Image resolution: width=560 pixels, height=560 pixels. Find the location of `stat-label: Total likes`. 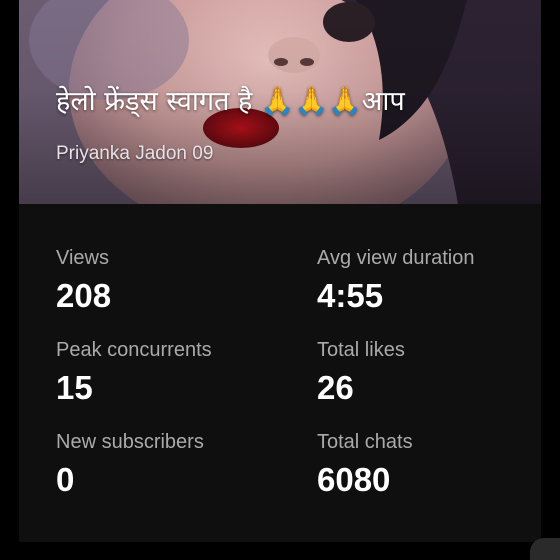

stat-label: Total likes is located at coordinates (361, 350).